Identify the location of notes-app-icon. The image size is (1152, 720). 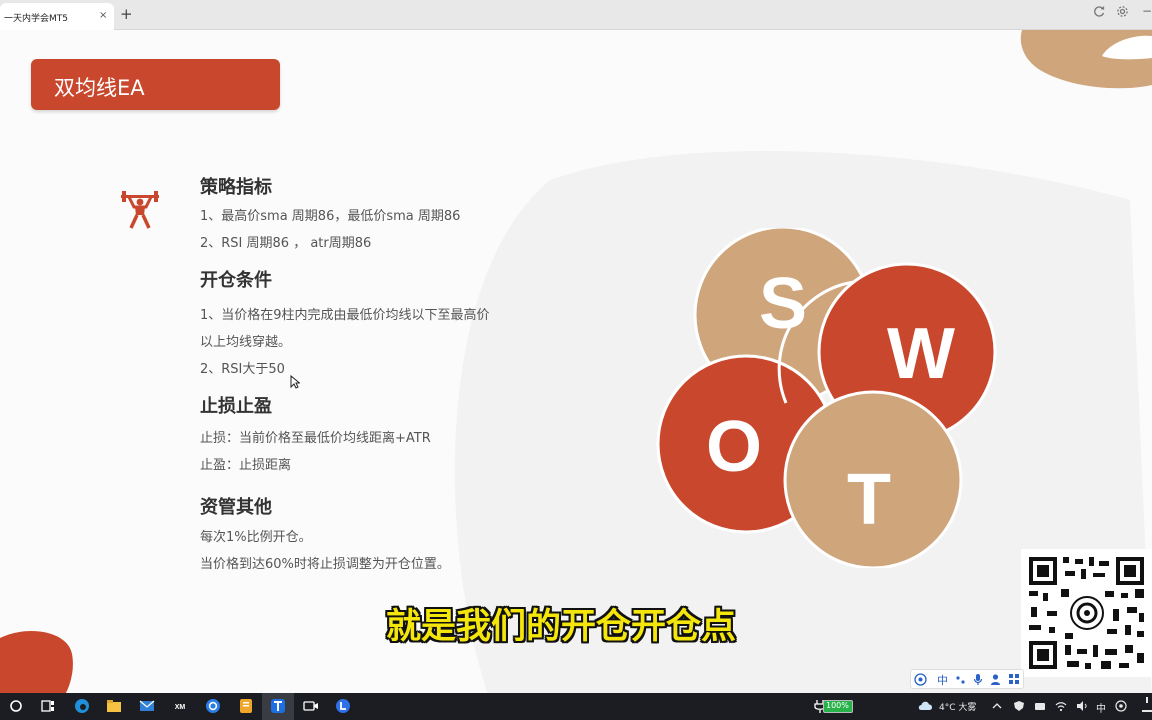
(246, 706).